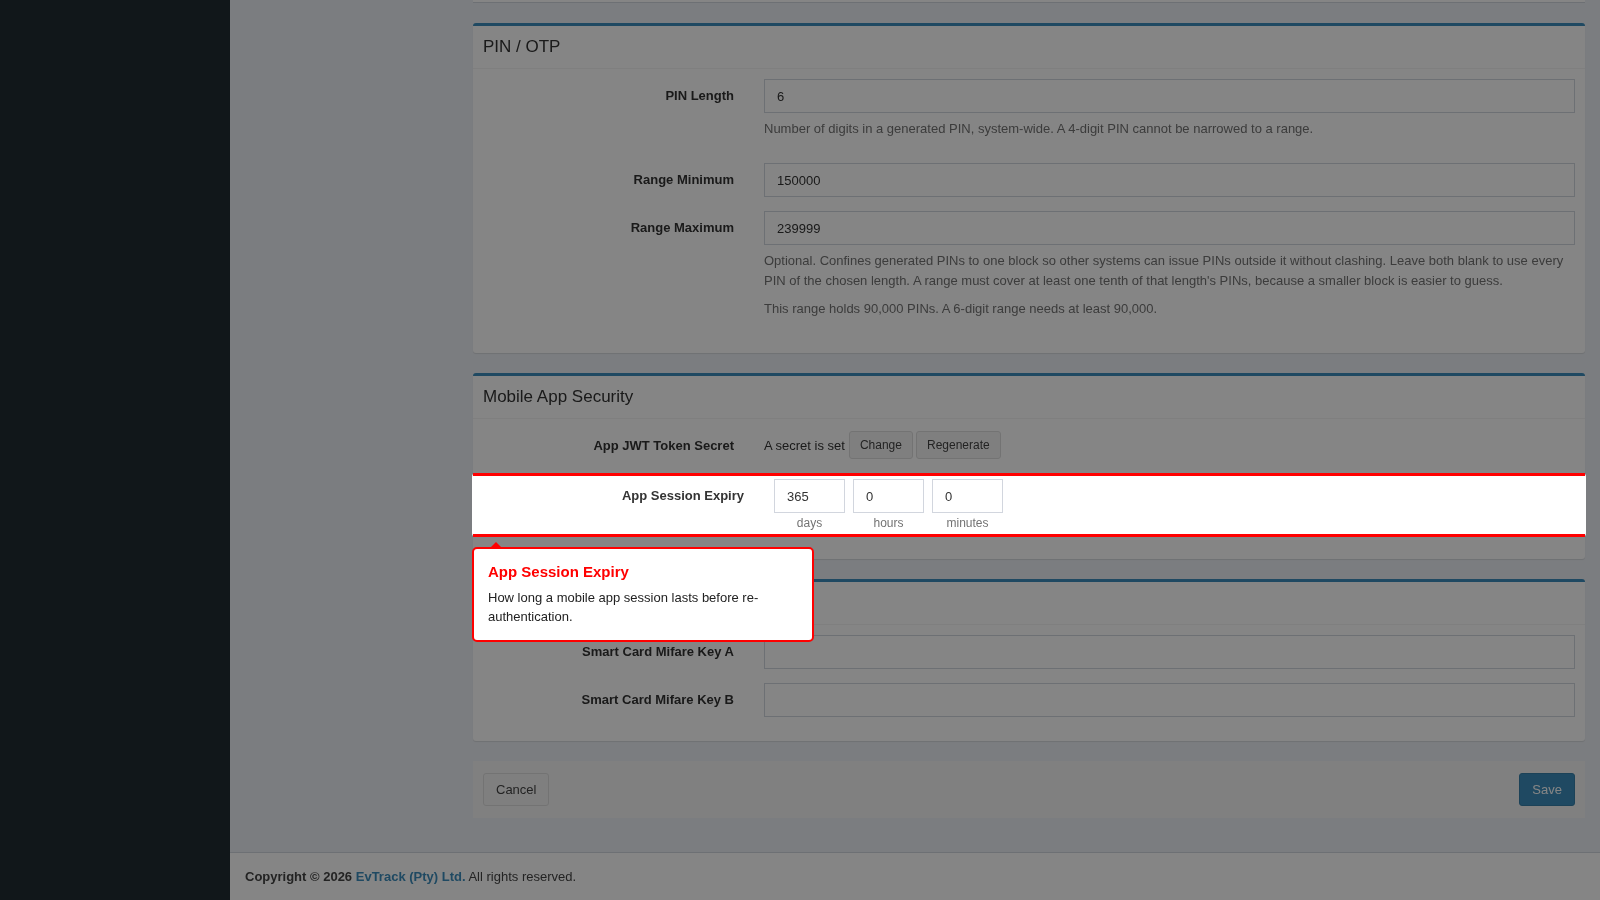 Image resolution: width=1600 pixels, height=900 pixels. Describe the element at coordinates (880, 445) in the screenshot. I see `secret-button: Change` at that location.